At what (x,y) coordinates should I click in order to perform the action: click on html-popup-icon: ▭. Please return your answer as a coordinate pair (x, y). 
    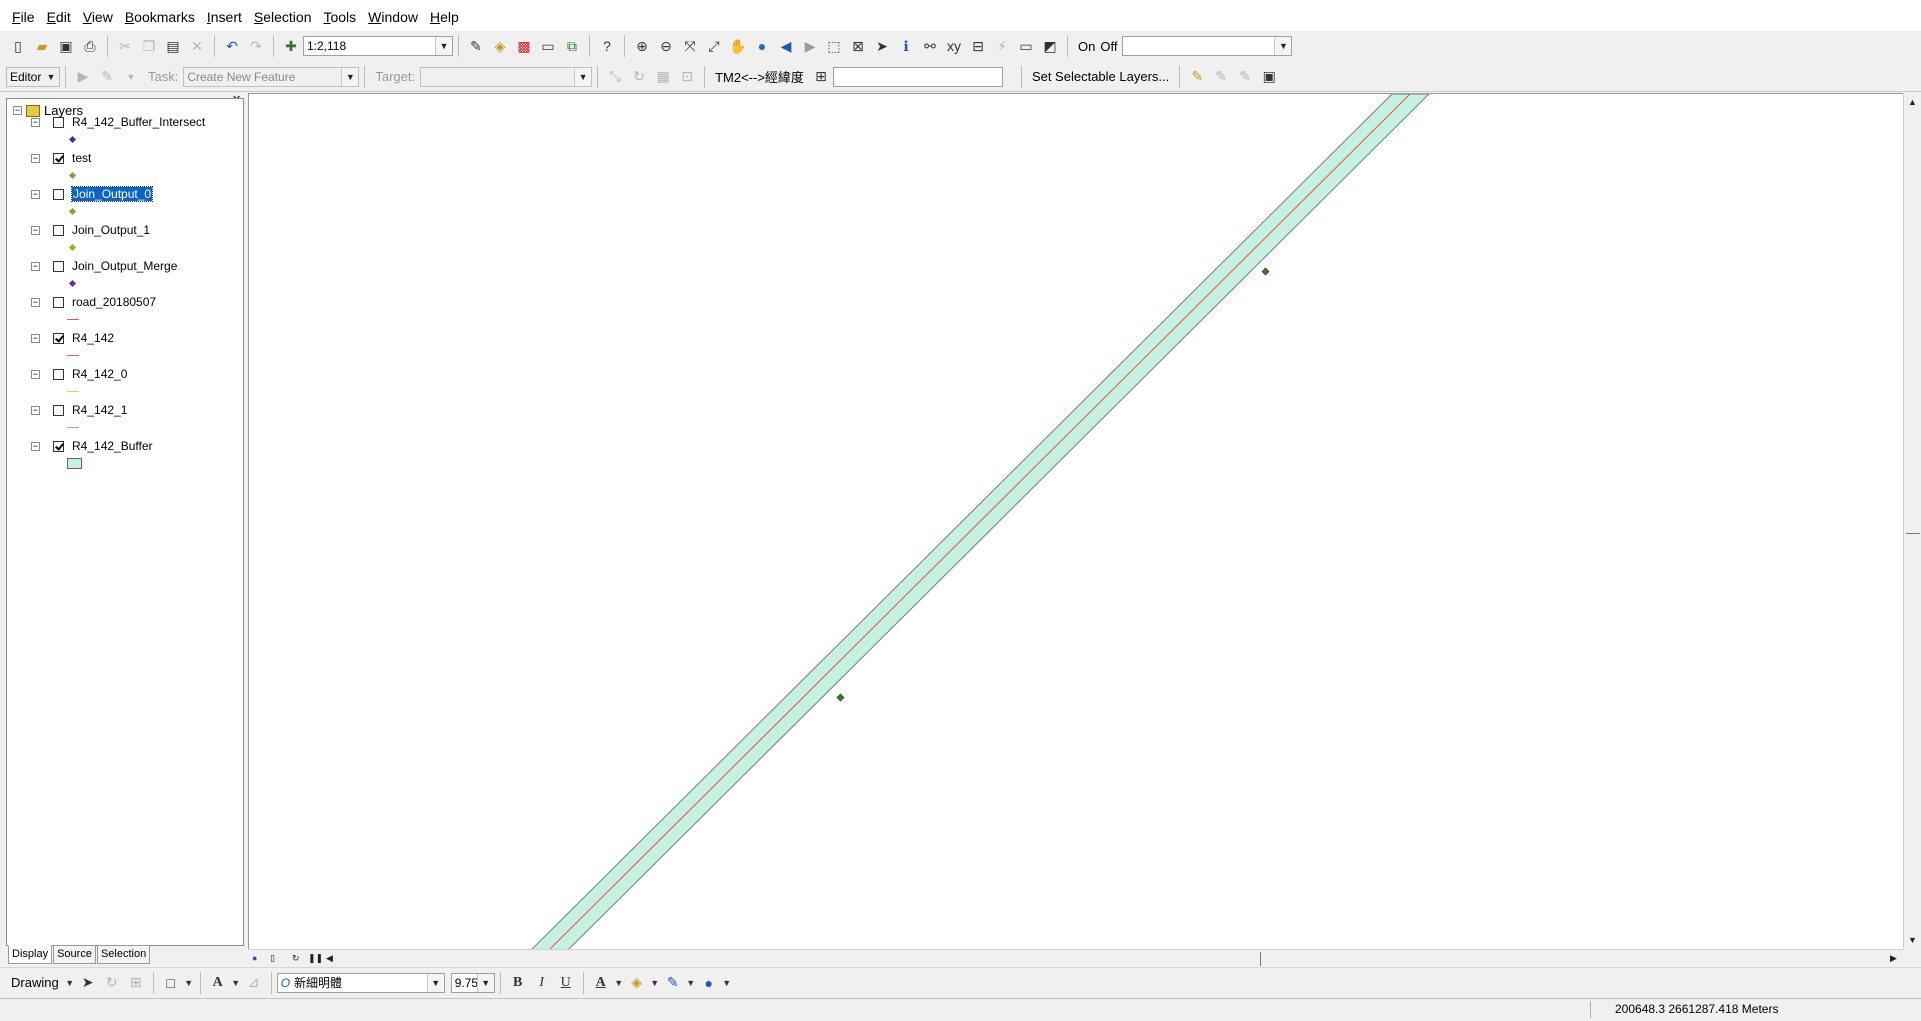
    Looking at the image, I should click on (1026, 46).